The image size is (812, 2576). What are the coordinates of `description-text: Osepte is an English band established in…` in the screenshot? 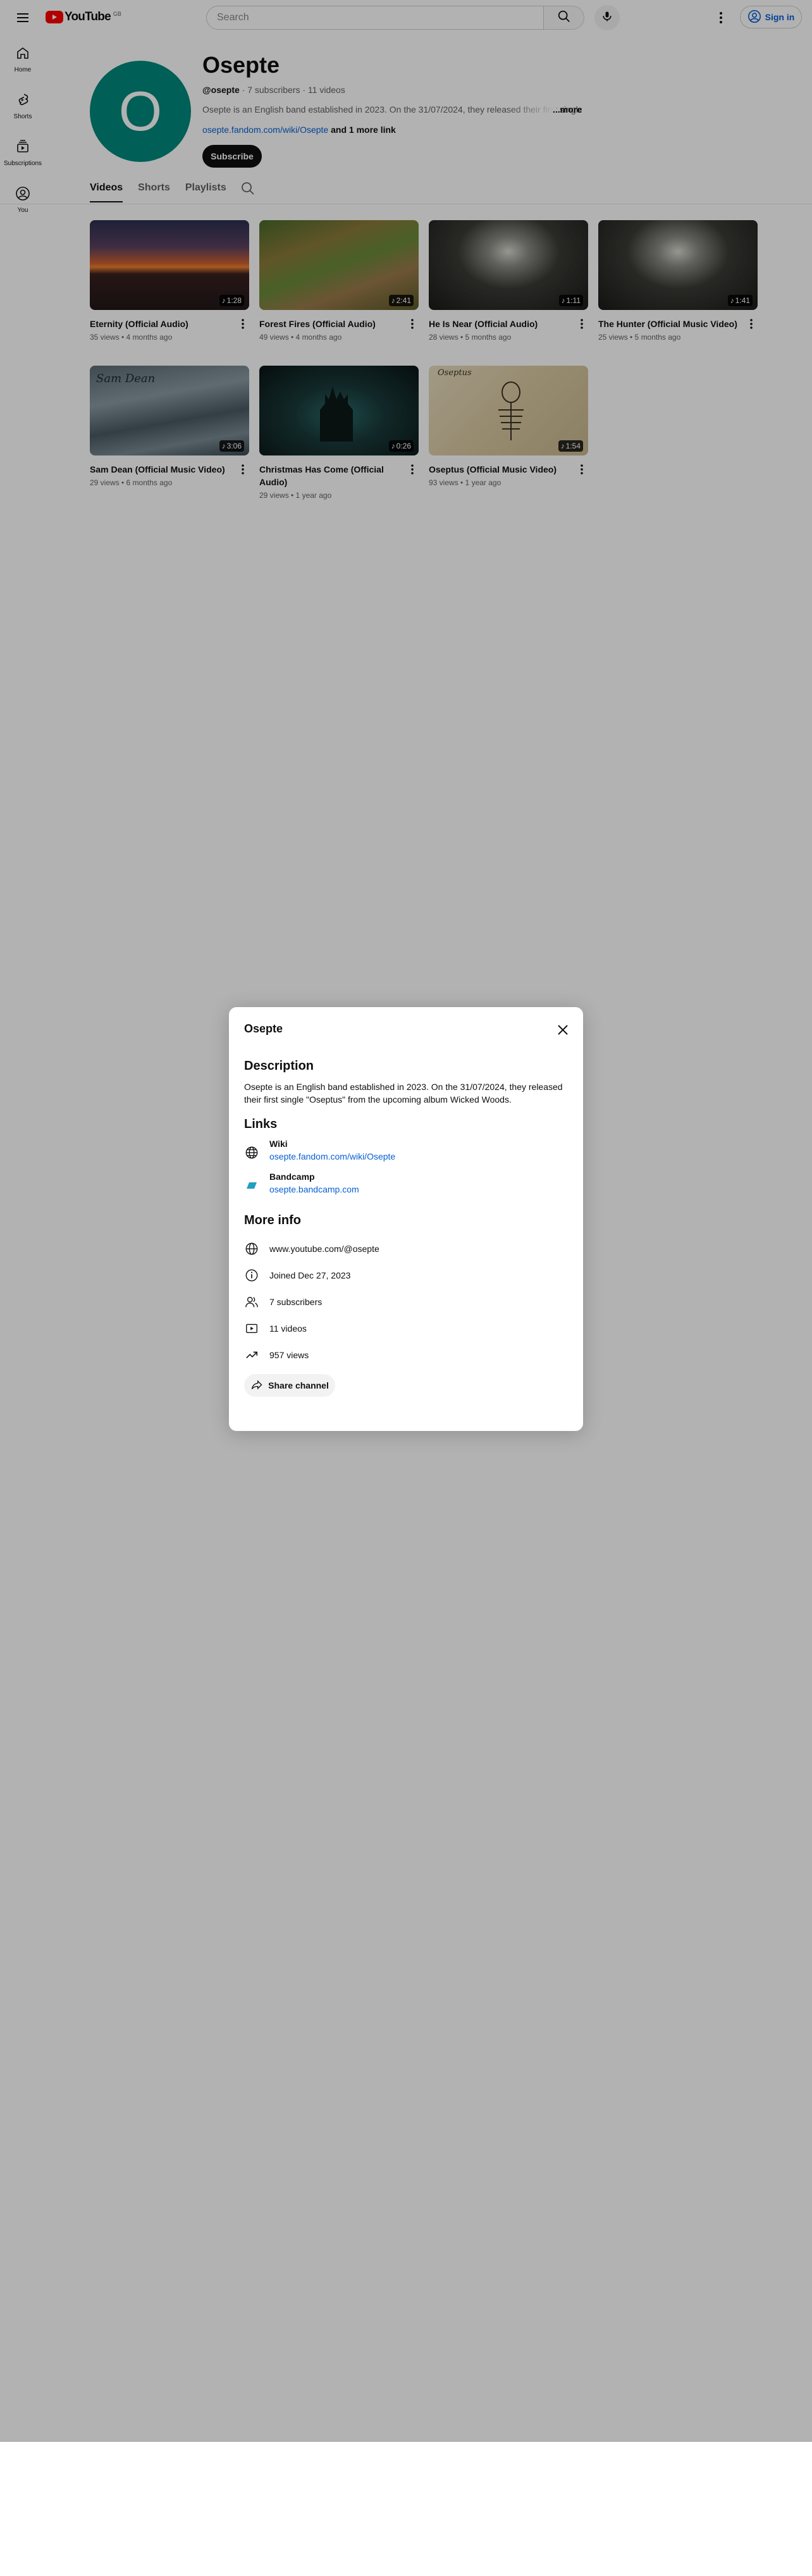 It's located at (403, 1093).